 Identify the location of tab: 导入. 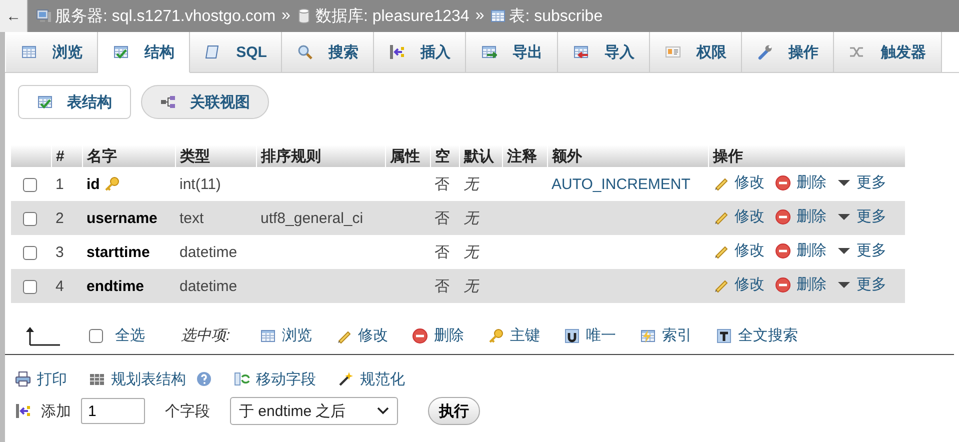
(604, 52).